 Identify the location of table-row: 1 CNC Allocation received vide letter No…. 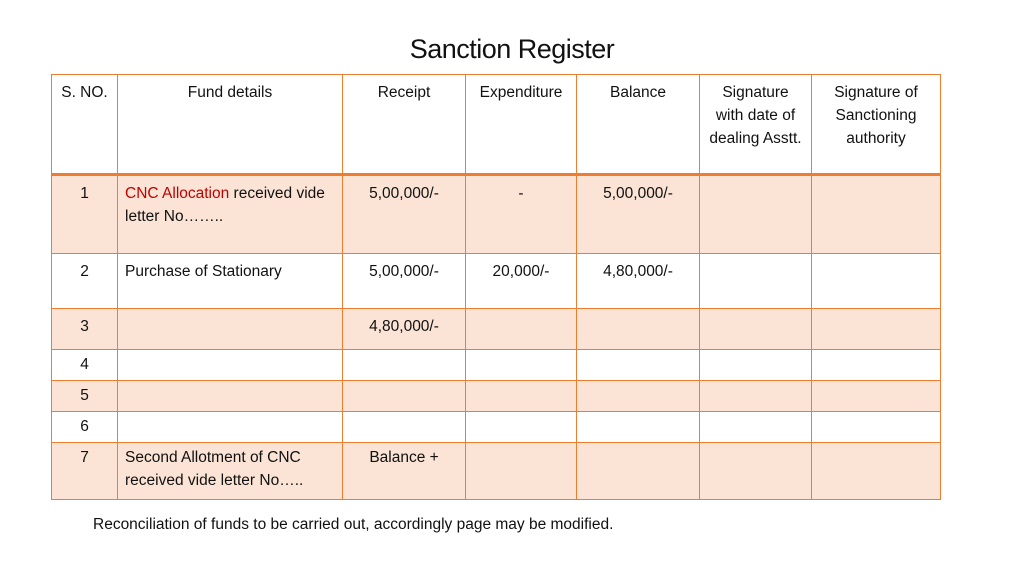
(496, 214).